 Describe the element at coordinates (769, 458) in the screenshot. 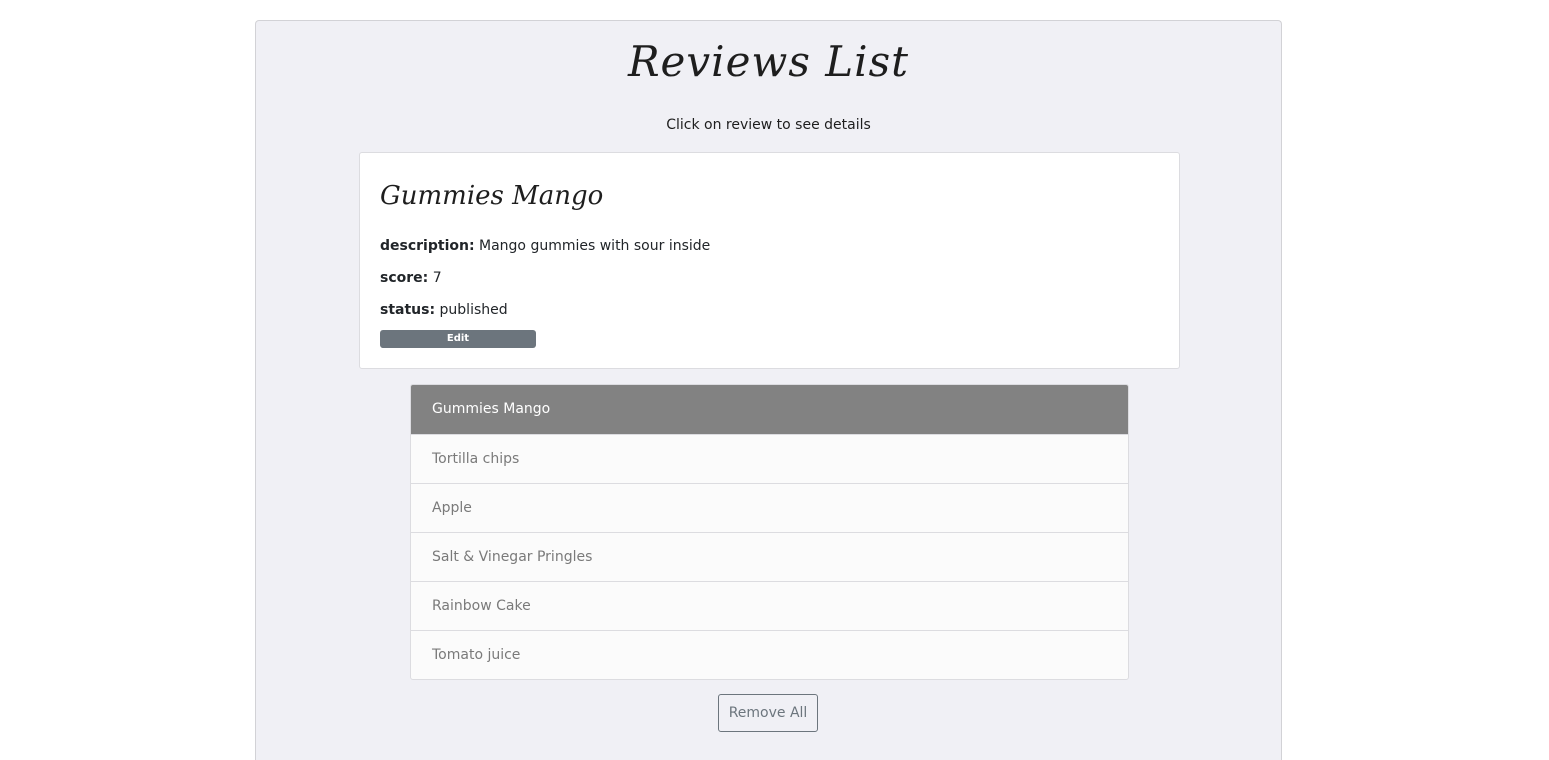

I see `review-list-item-tortilla-chips: Tortilla chips` at that location.